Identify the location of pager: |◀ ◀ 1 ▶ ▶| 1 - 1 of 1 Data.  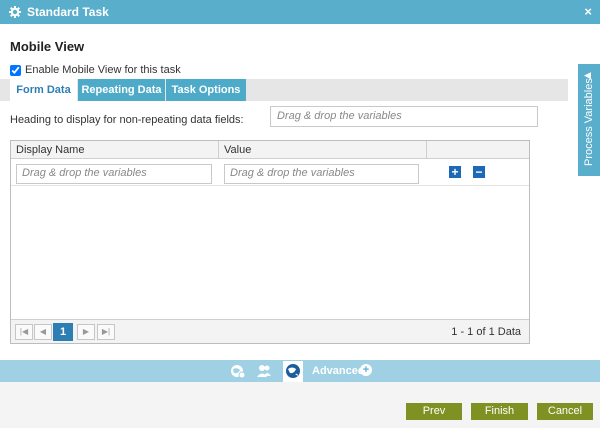
(270, 331).